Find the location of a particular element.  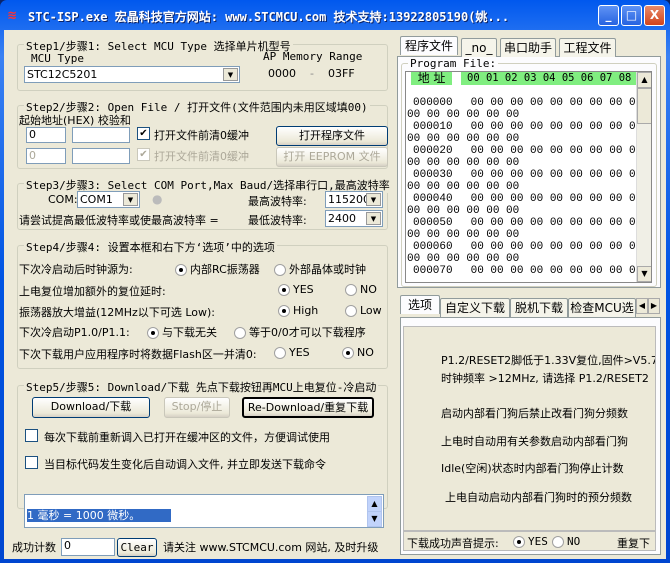

checksum-input is located at coordinates (101, 135).